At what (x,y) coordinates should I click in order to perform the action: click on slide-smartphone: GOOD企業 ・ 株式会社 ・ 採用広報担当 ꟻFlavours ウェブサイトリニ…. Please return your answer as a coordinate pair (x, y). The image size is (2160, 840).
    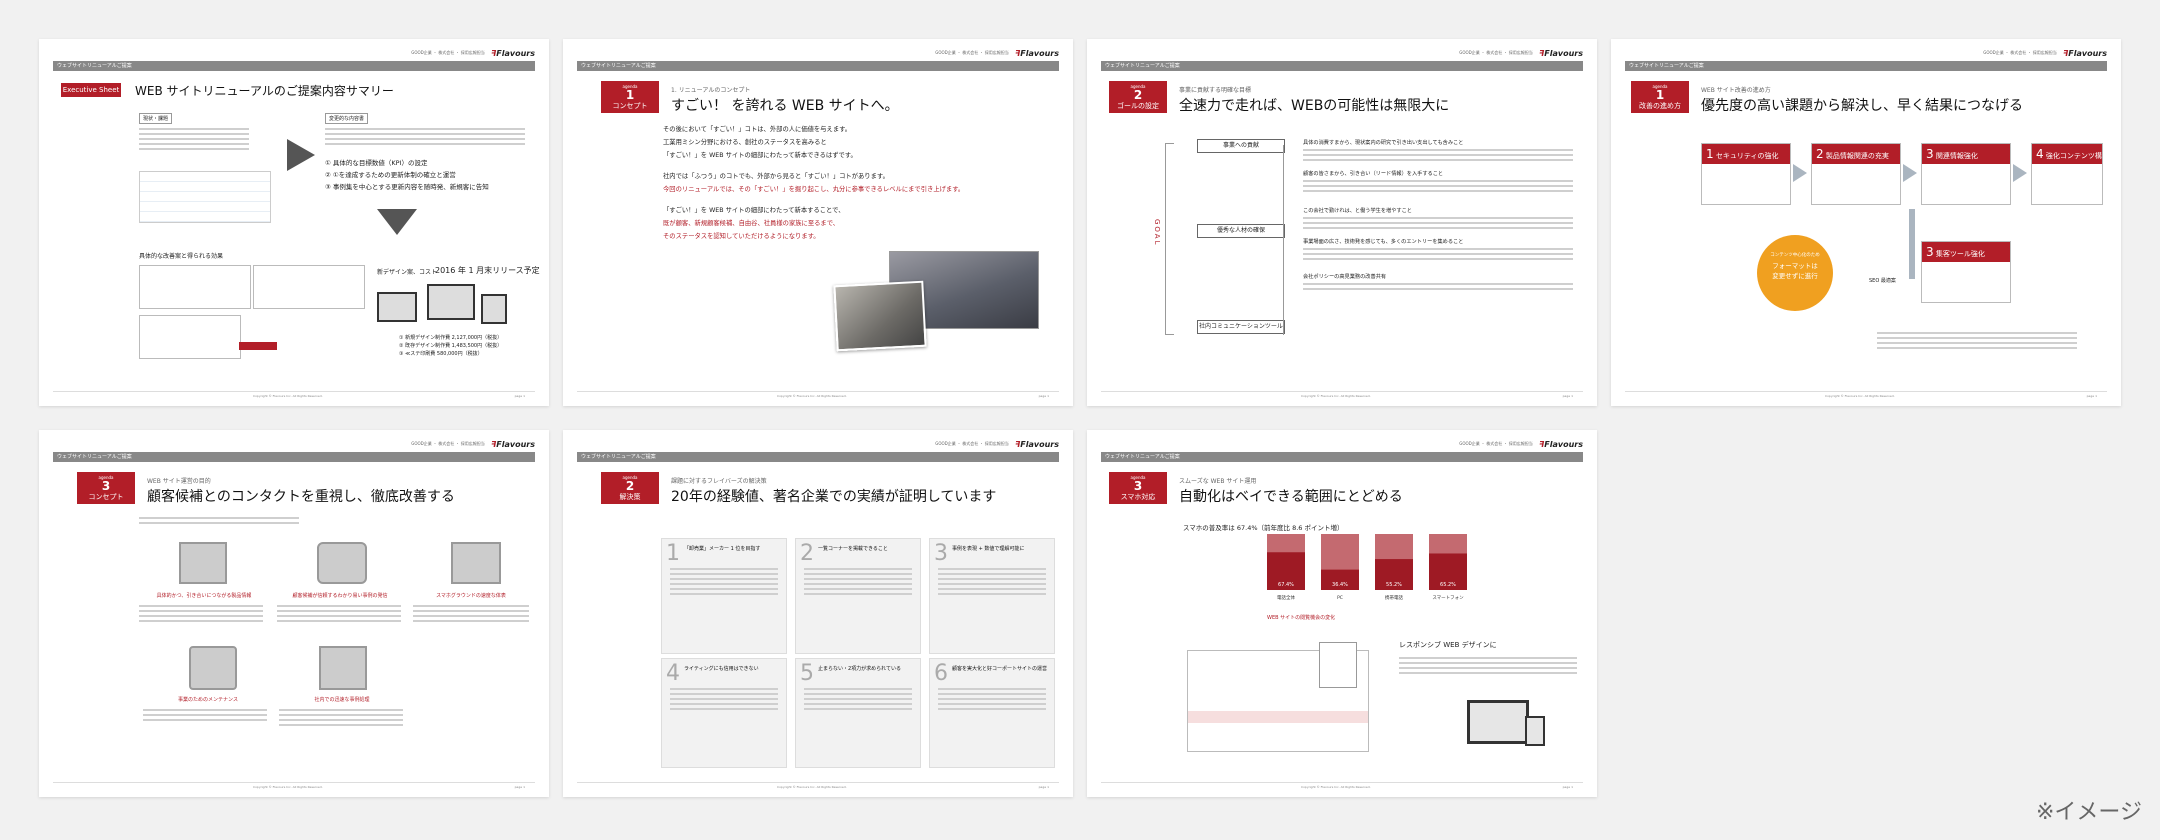
    Looking at the image, I should click on (1342, 613).